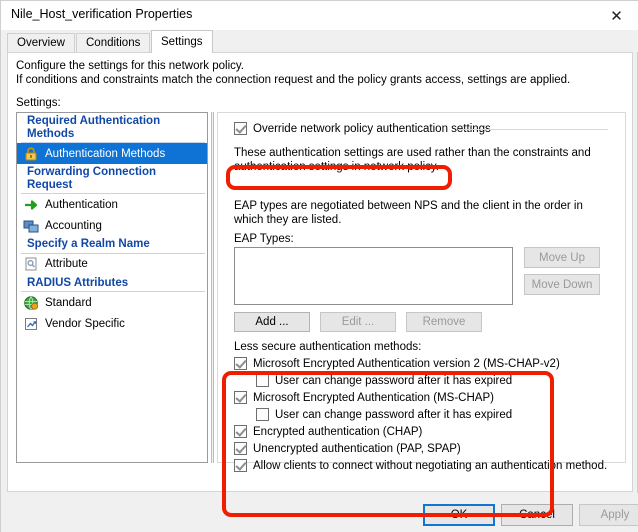  Describe the element at coordinates (31, 264) in the screenshot. I see `attribute-icon` at that location.